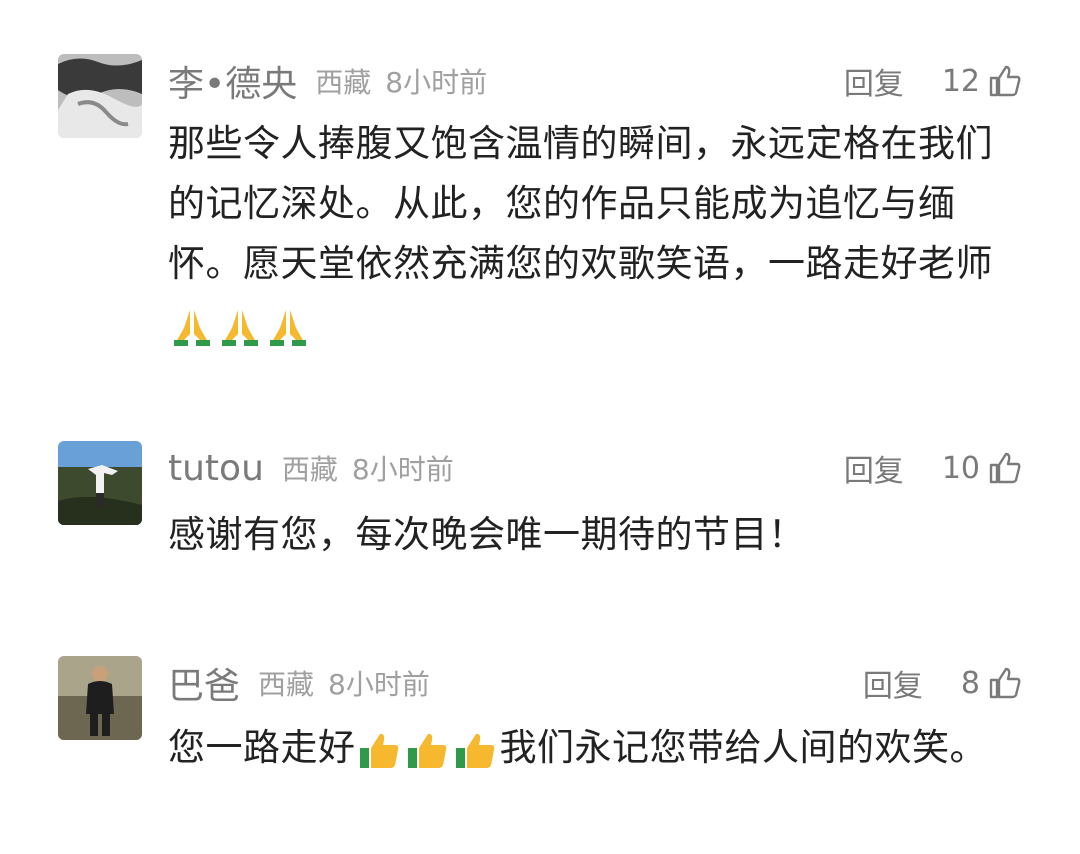  I want to click on comment-text-tail: 我们永记您带给人间的欢笑。, so click(743, 747).